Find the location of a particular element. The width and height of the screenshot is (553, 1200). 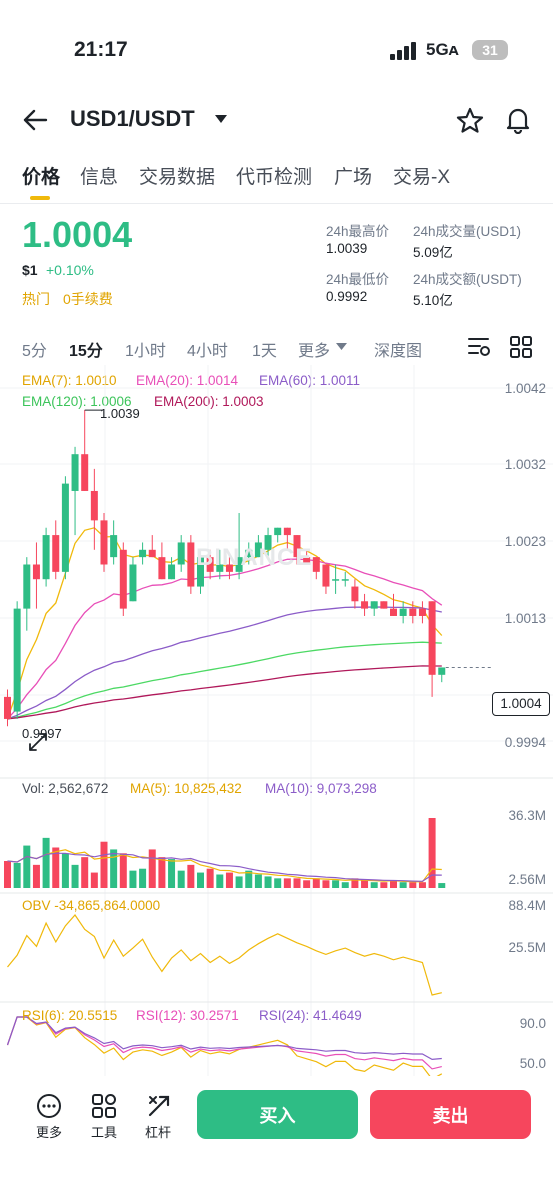

price-axis-label: 1.0042 is located at coordinates (525, 388).